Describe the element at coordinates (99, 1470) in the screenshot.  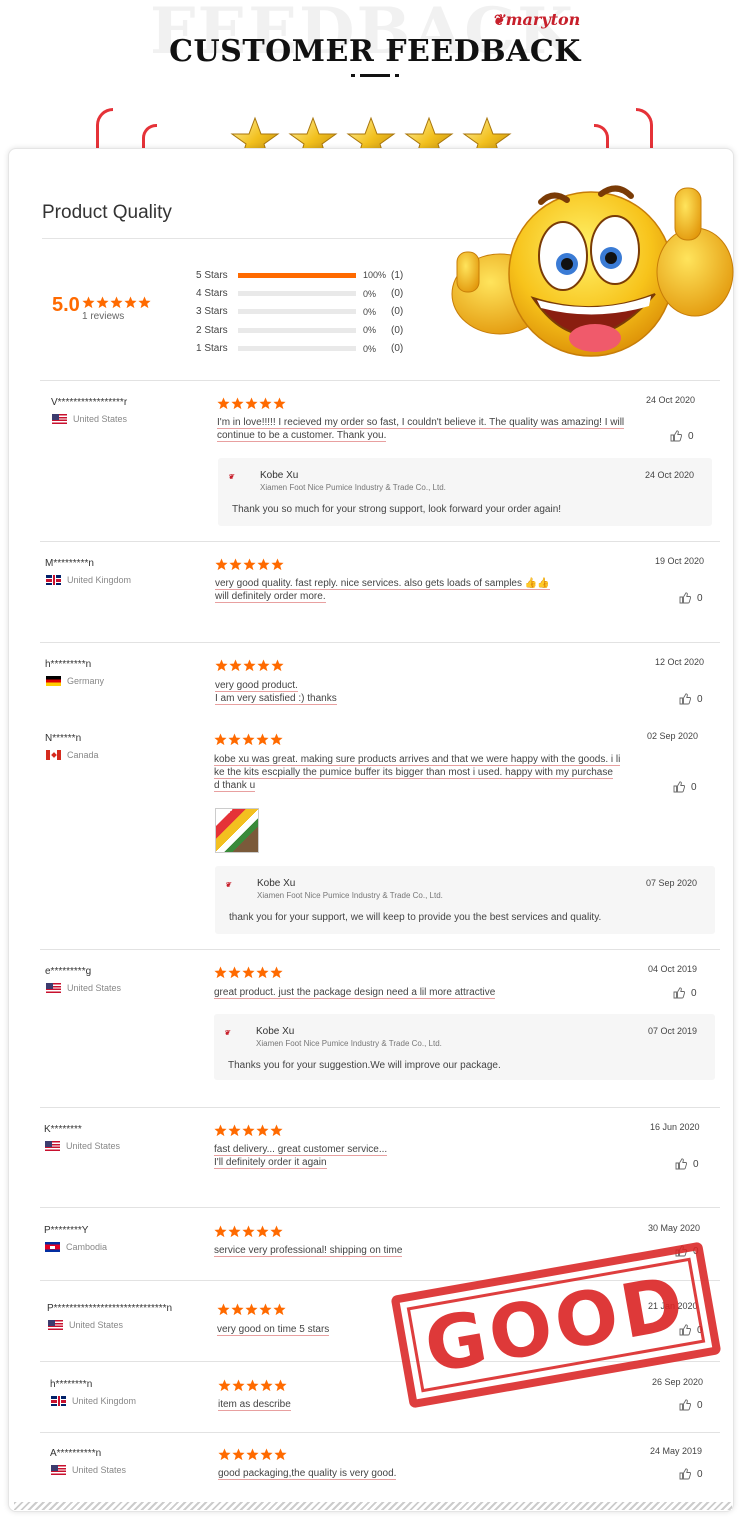
I see `country-name: United States` at that location.